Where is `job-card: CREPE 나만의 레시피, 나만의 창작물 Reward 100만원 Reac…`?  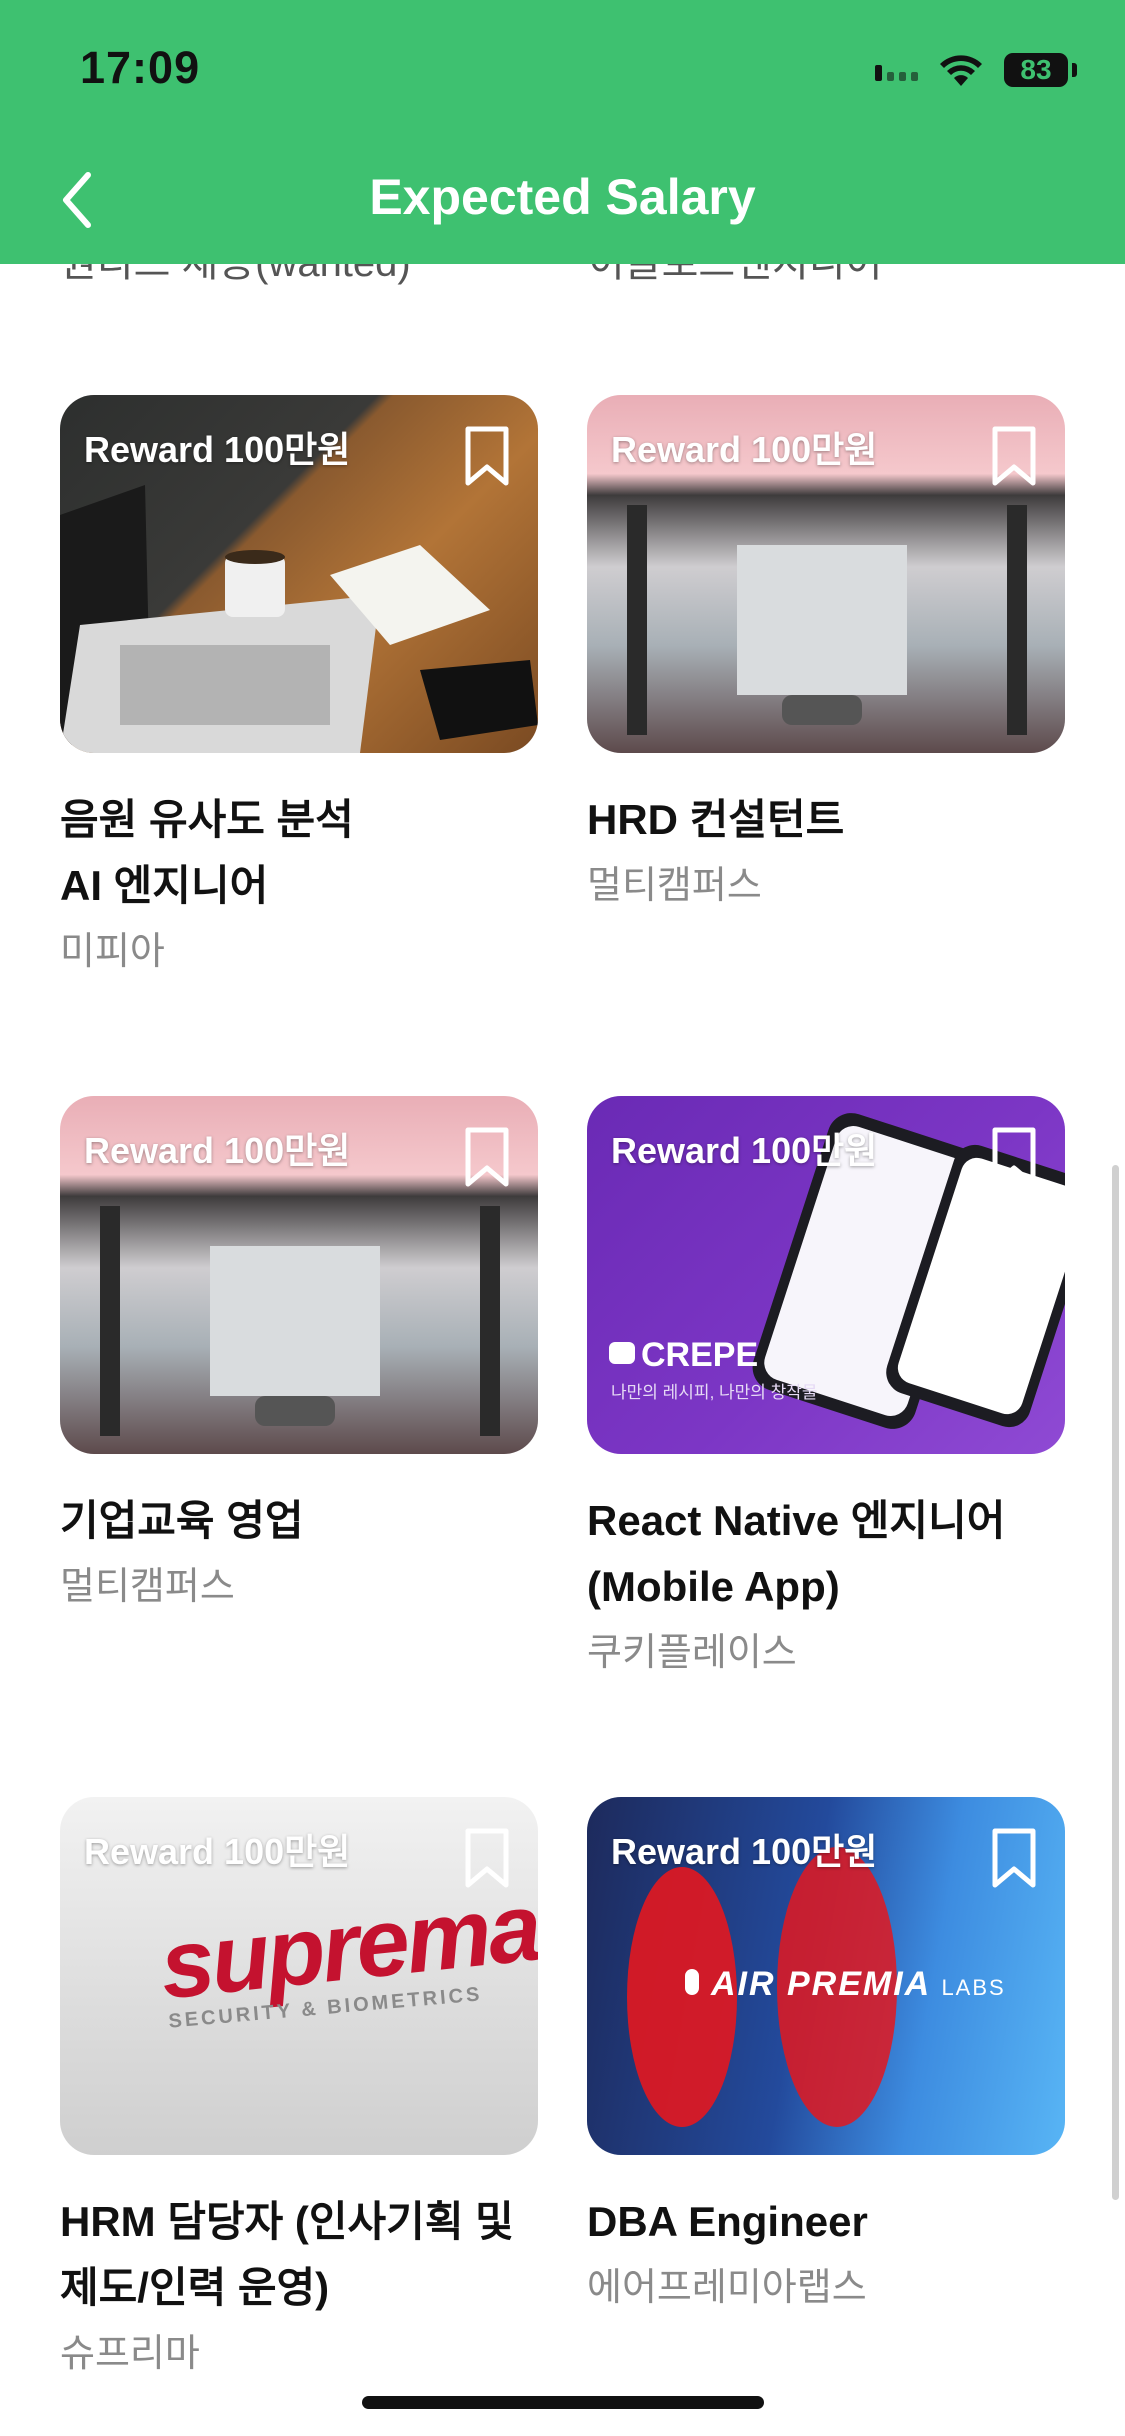 job-card: CREPE 나만의 레시피, 나만의 창작물 Reward 100만원 Reac… is located at coordinates (826, 1390).